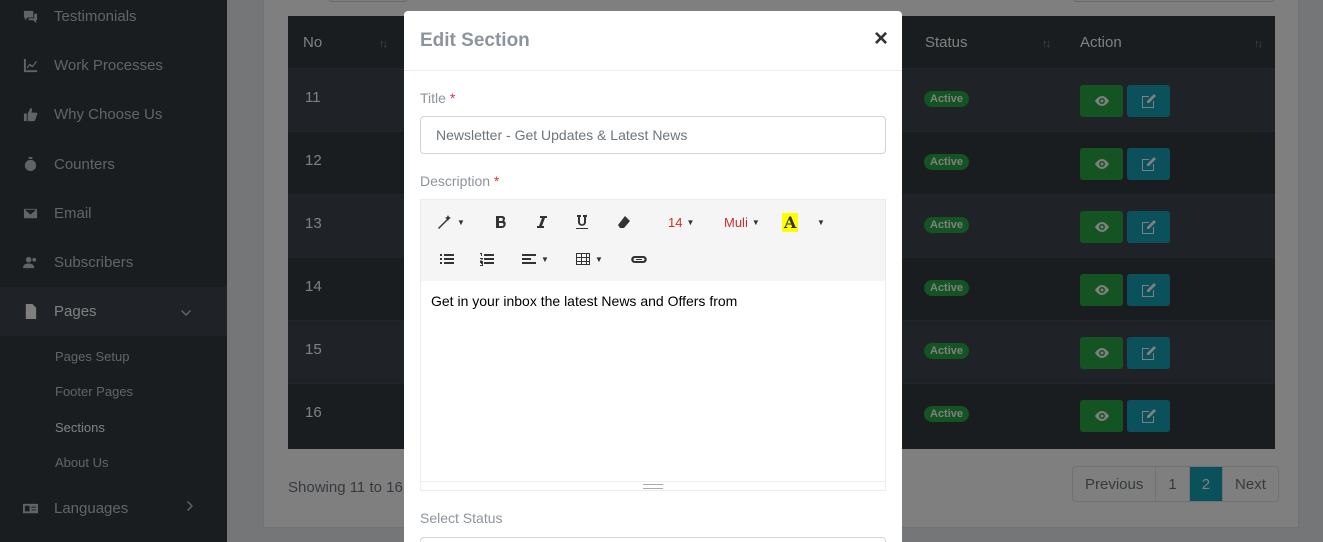  I want to click on underline-button, so click(582, 222).